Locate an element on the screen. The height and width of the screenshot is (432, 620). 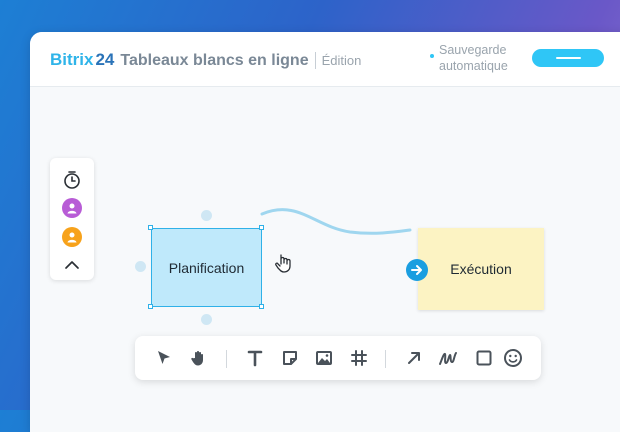
app-title: Tableaux blancs en ligne is located at coordinates (214, 60).